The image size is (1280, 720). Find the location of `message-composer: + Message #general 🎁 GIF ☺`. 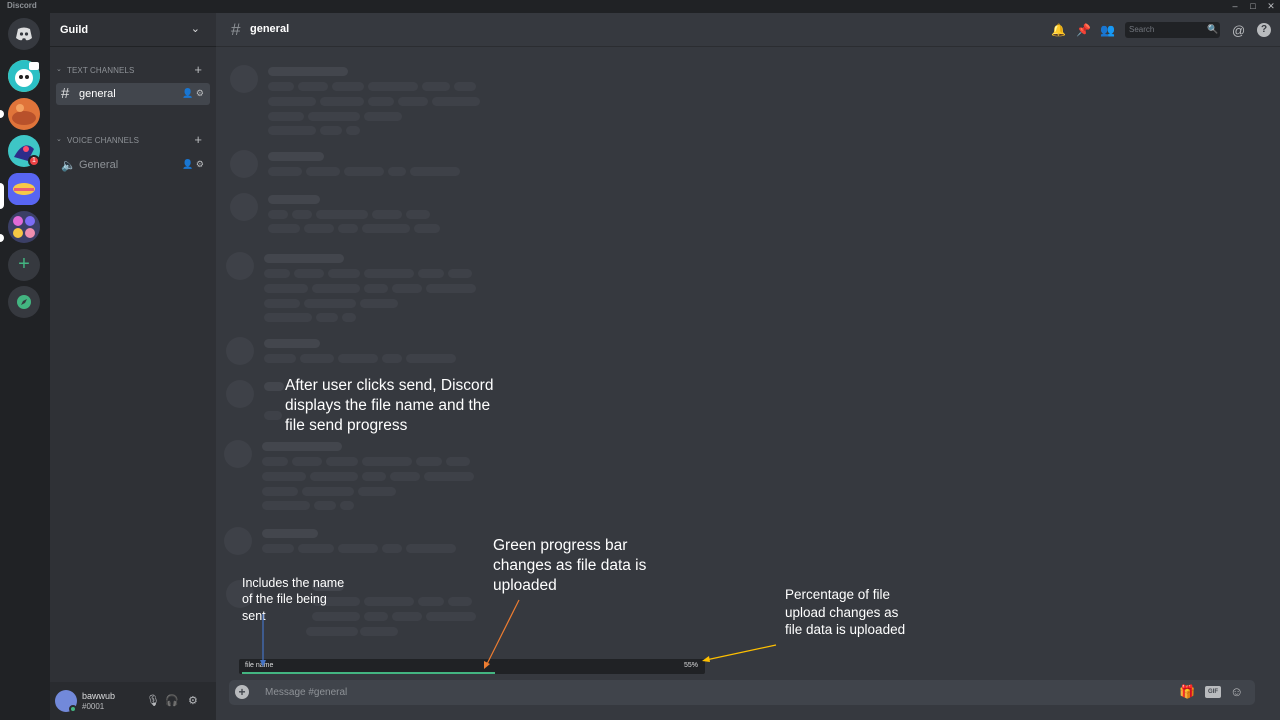

message-composer: + Message #general 🎁 GIF ☺ is located at coordinates (742, 692).